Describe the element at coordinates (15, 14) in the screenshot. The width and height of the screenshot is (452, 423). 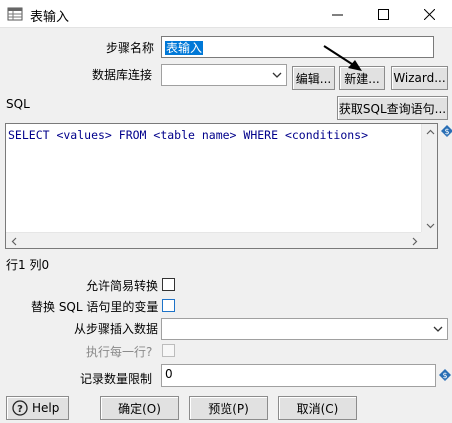
I see `table-input-icon` at that location.